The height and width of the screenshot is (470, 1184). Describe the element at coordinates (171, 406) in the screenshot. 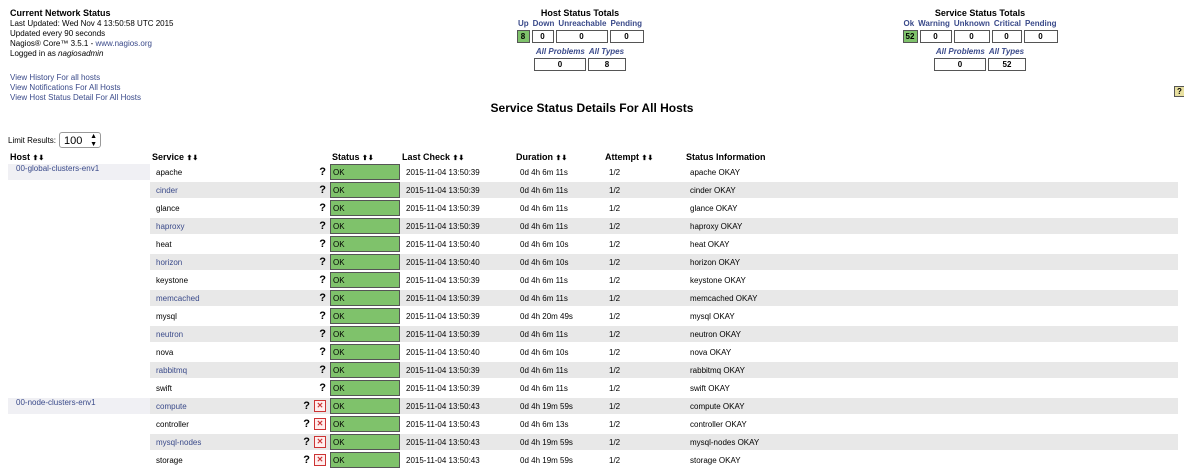

I see `service-link: compute` at that location.